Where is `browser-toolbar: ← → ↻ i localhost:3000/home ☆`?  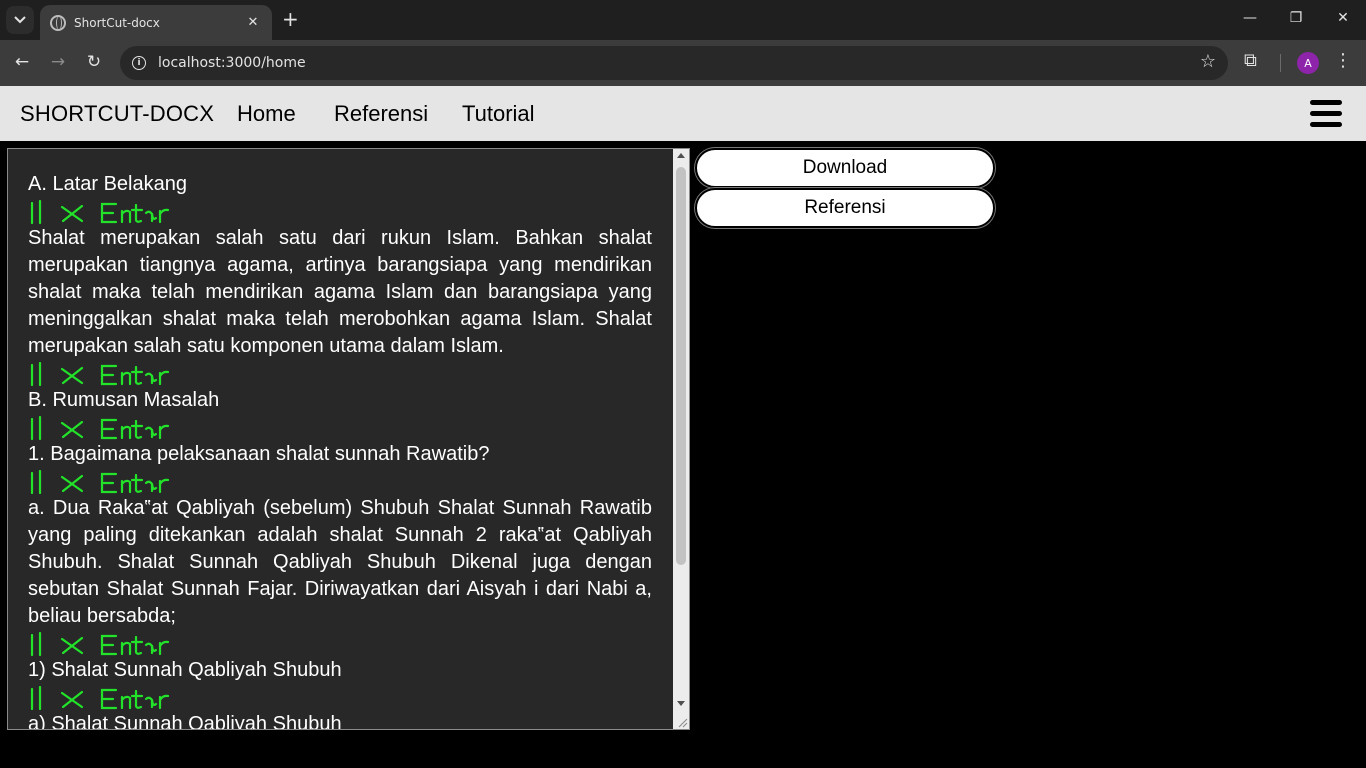
browser-toolbar: ← → ↻ i localhost:3000/home ☆ is located at coordinates (683, 63).